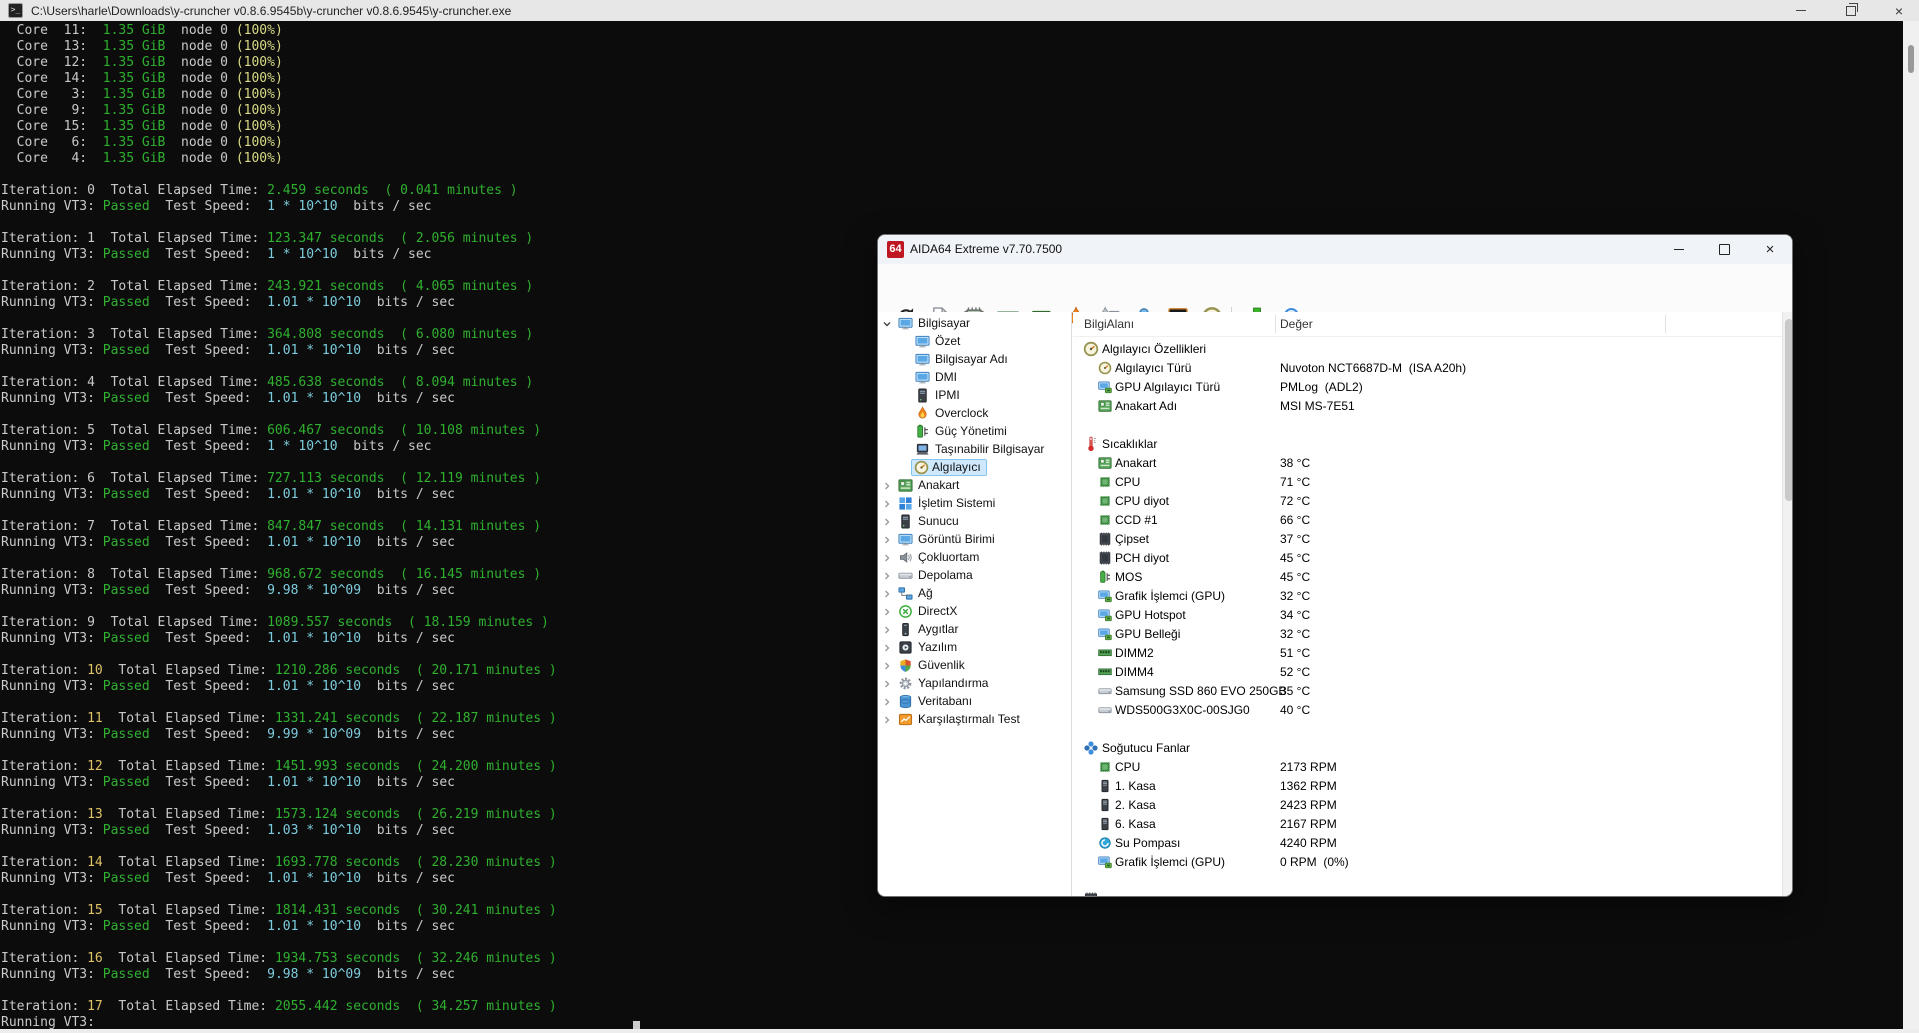  I want to click on sensor-row: CCD #1 66 °C, so click(1427, 520).